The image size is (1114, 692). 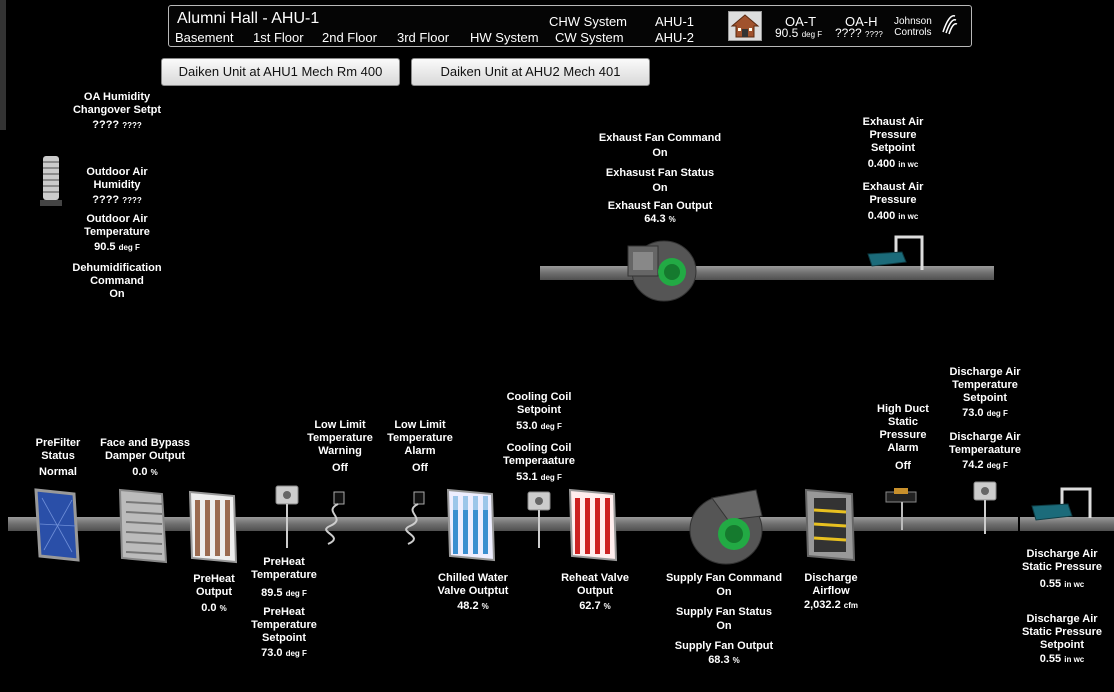 What do you see at coordinates (724, 578) in the screenshot?
I see `sf-cmd-label: Supply Fan Command` at bounding box center [724, 578].